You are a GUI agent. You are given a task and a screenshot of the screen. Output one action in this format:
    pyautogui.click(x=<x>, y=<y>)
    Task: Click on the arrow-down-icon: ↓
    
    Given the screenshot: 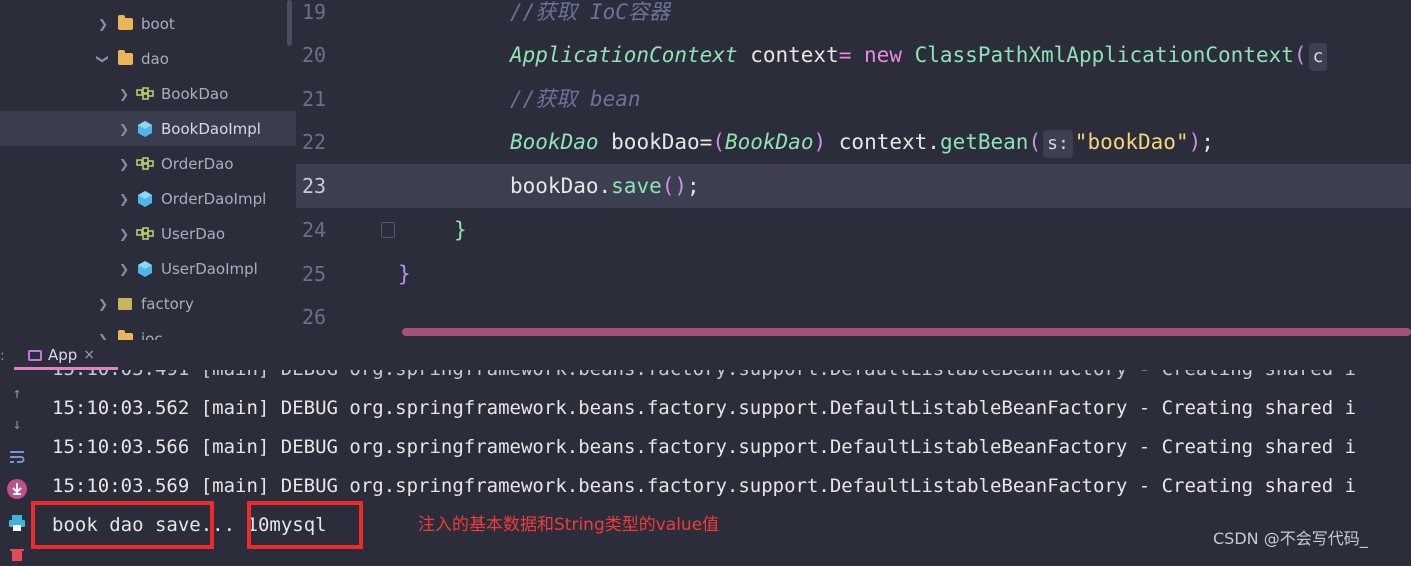 What is the action you would take?
    pyautogui.click(x=17, y=424)
    